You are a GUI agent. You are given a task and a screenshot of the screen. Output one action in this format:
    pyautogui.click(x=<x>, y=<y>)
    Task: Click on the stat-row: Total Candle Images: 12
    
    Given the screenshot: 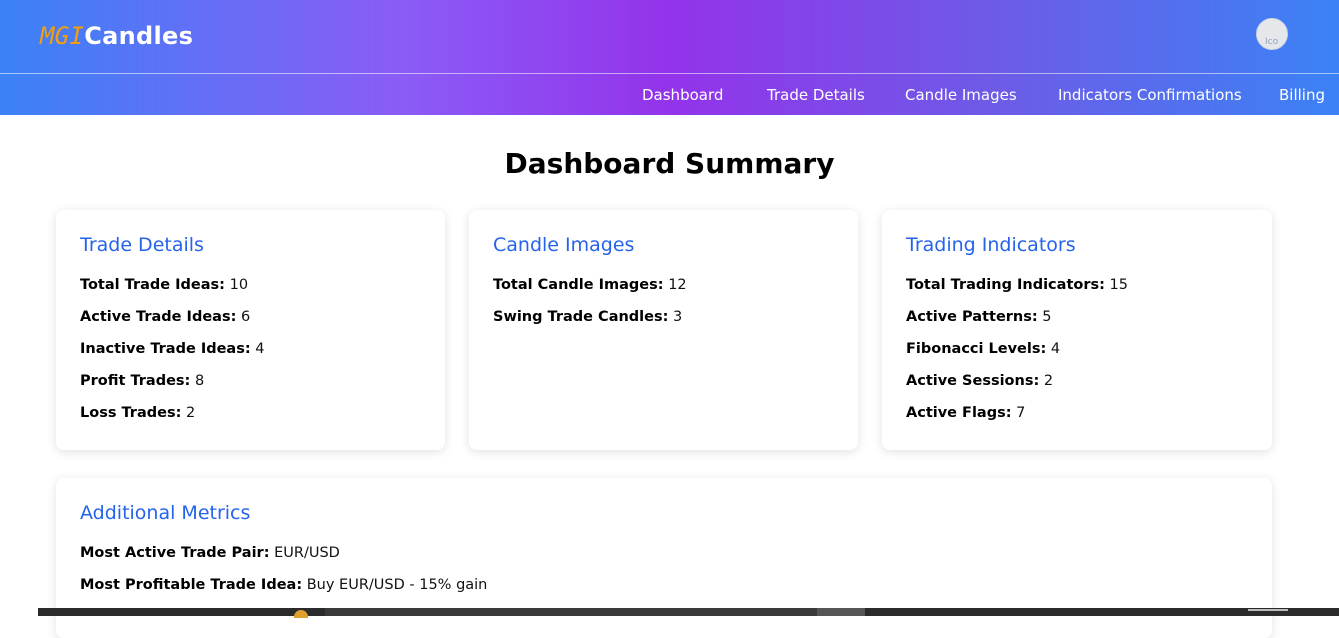 What is the action you would take?
    pyautogui.click(x=590, y=285)
    